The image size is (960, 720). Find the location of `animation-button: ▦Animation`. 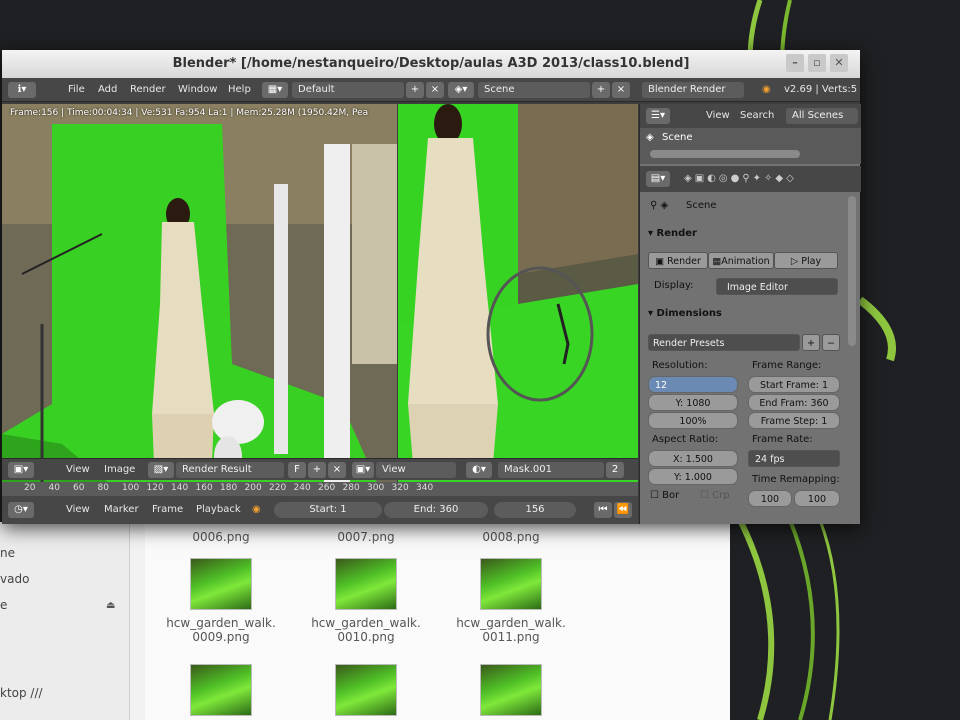

animation-button: ▦Animation is located at coordinates (741, 260).